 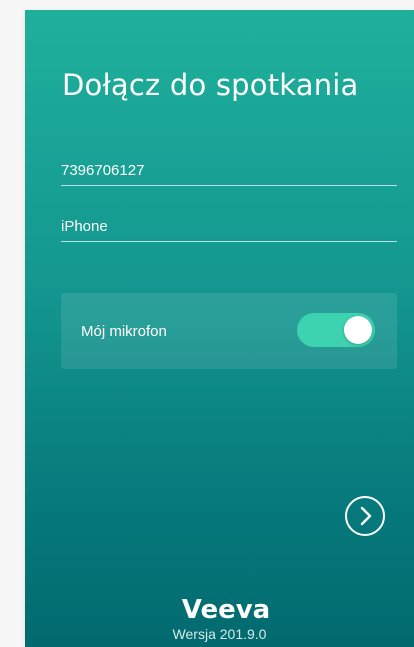 I want to click on microphone-toggle, so click(x=336, y=330).